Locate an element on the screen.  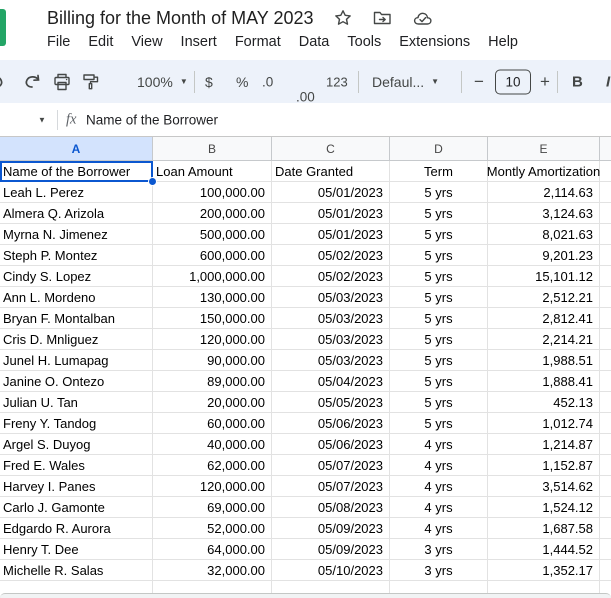
cell: Julian U. Tan is located at coordinates (76, 402).